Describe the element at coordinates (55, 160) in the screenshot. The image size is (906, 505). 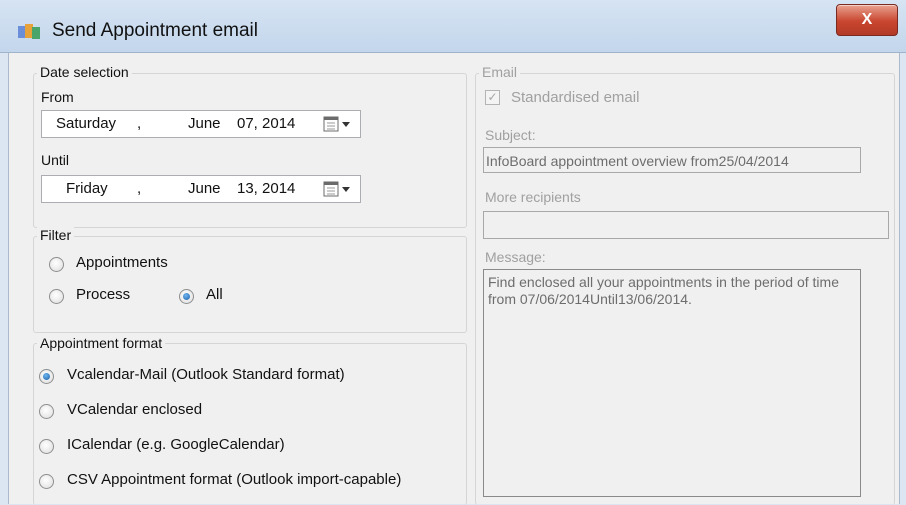
I see `until-label: Until` at that location.